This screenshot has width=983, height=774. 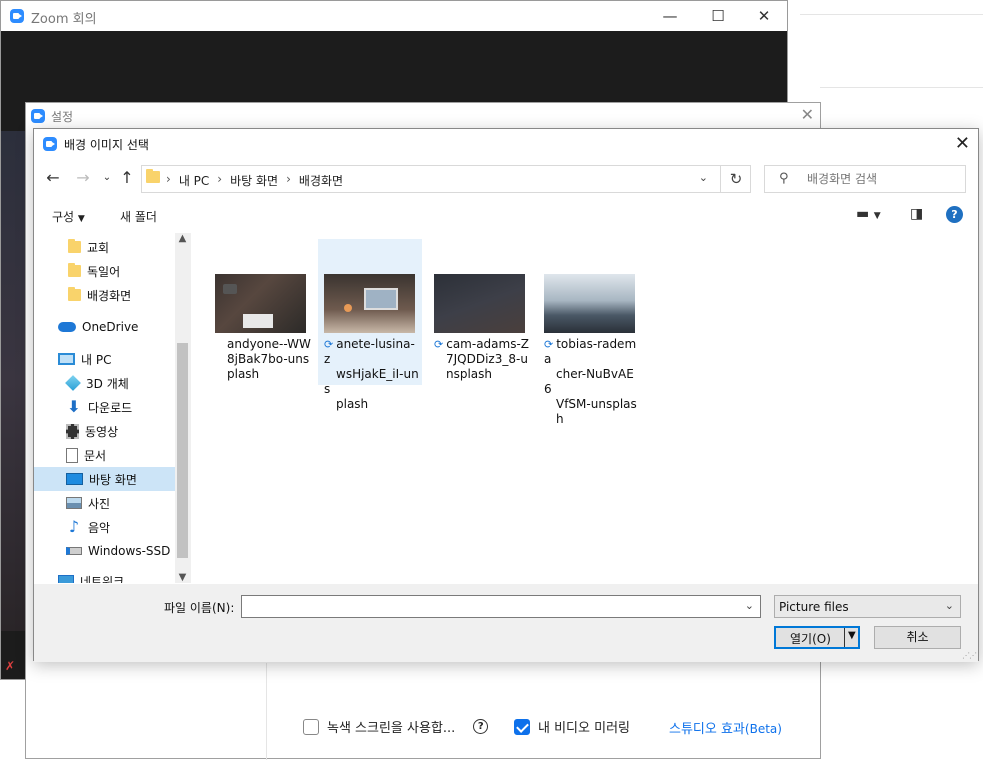 What do you see at coordinates (584, 728) in the screenshot?
I see `mirror-video-label: 내 비디오 미러링` at bounding box center [584, 728].